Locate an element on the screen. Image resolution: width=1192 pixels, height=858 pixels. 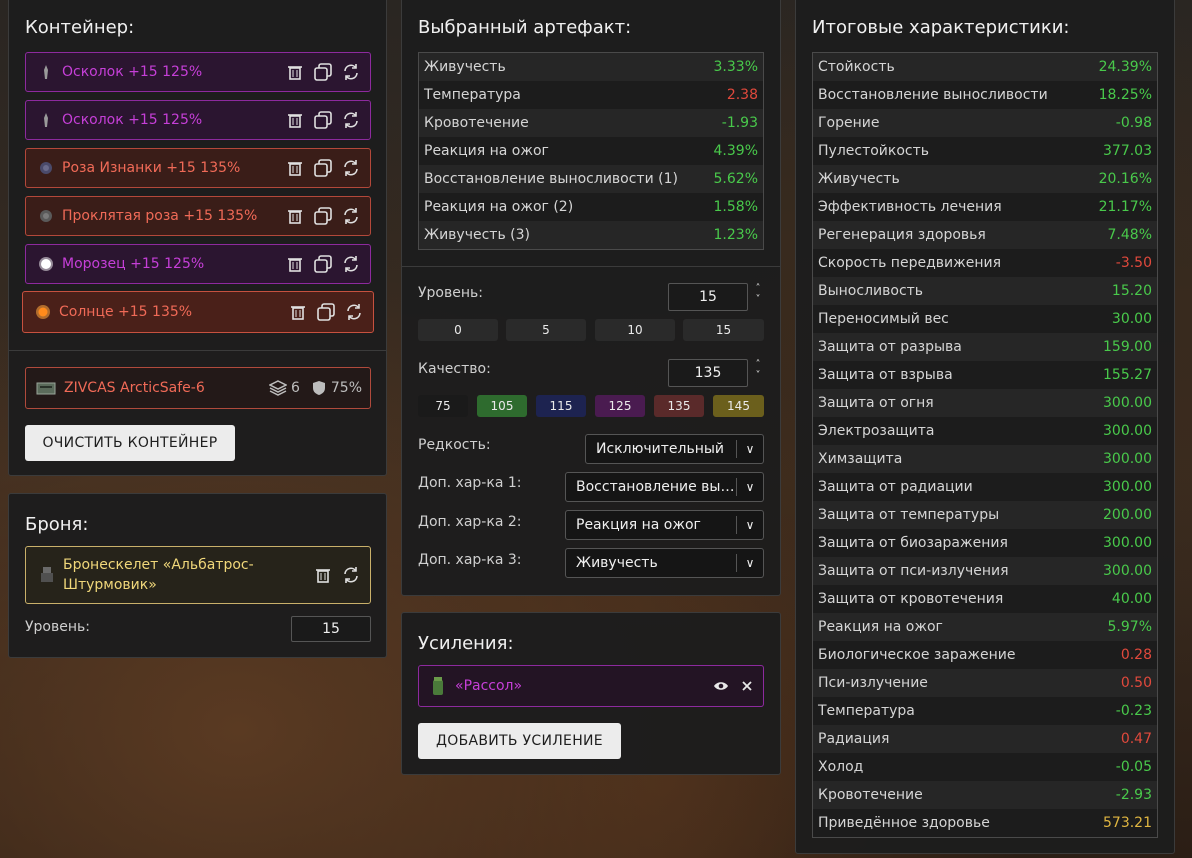
table-row: Защита от пси-излучения 300.00 is located at coordinates (985, 571).